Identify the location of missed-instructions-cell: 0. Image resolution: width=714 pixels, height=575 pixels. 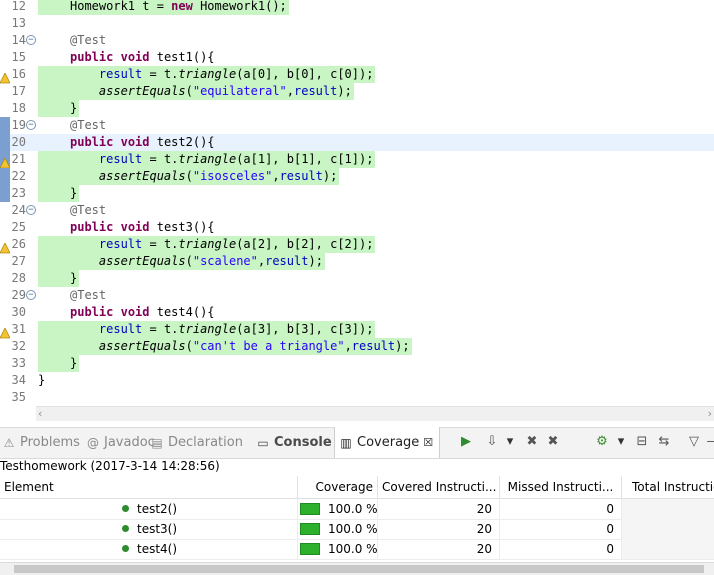
(561, 549).